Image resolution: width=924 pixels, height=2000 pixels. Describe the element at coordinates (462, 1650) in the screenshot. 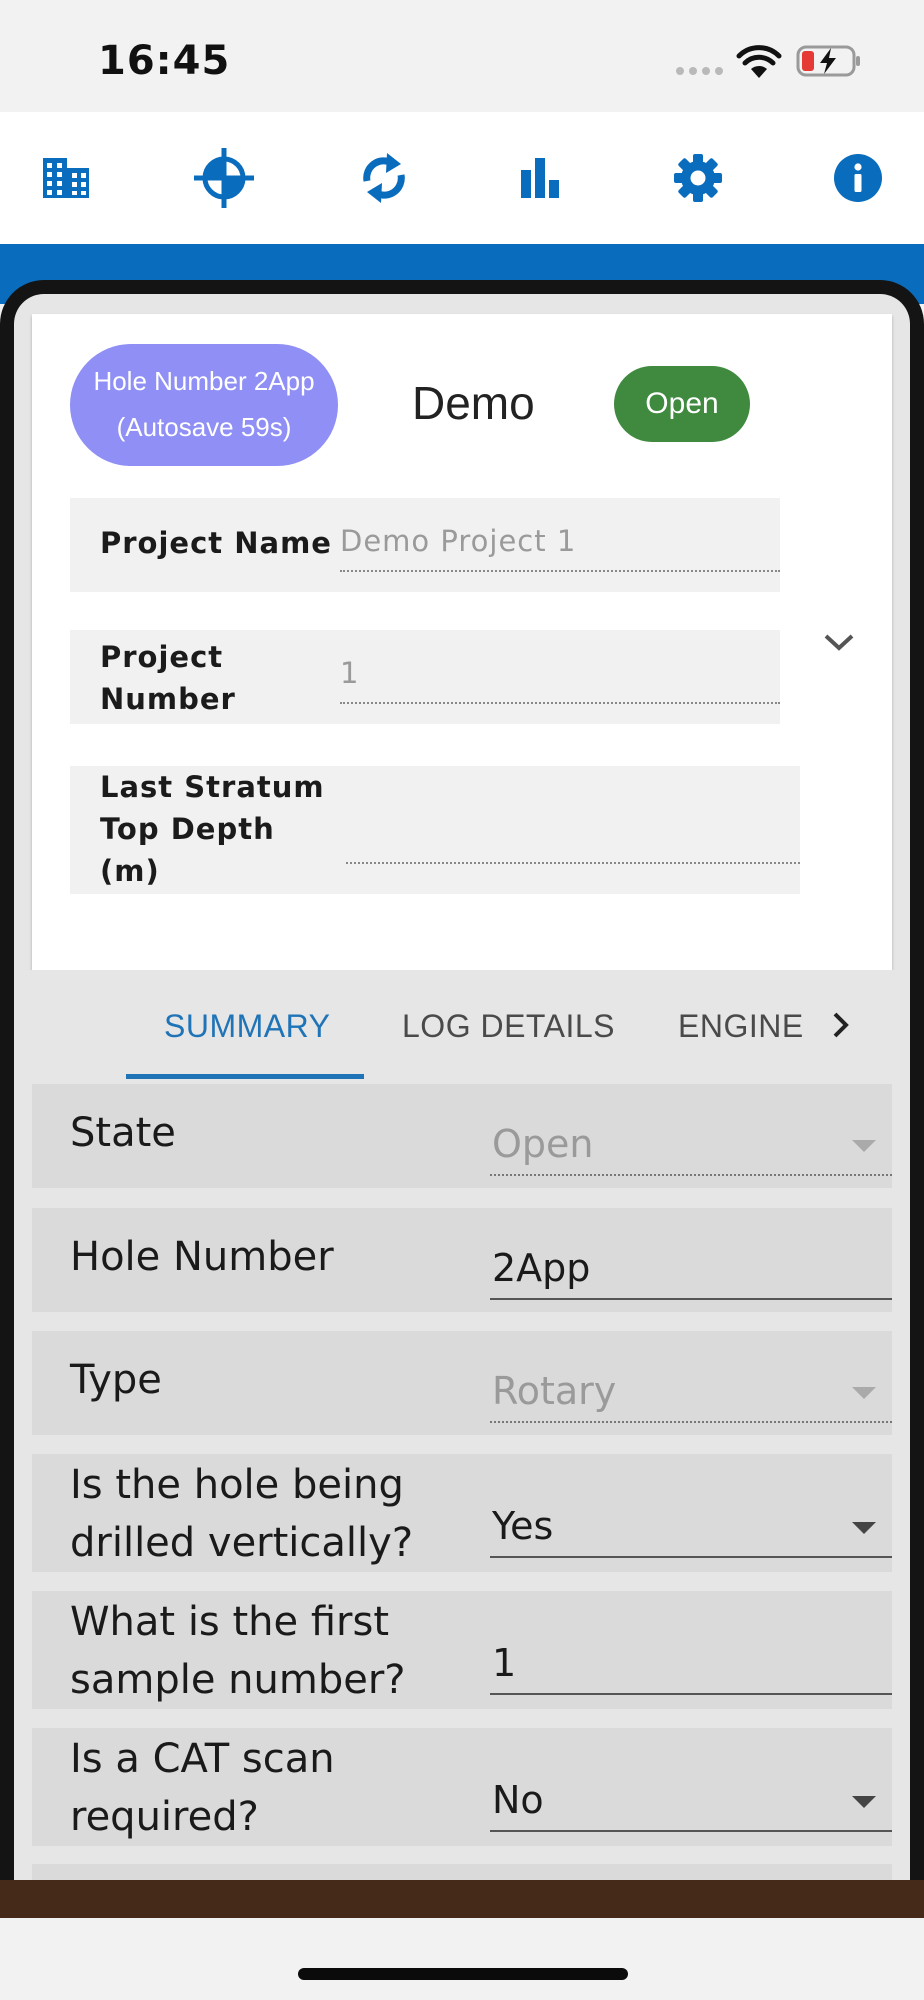

I see `first-sample-number-row: What is the first sample number? 1` at that location.